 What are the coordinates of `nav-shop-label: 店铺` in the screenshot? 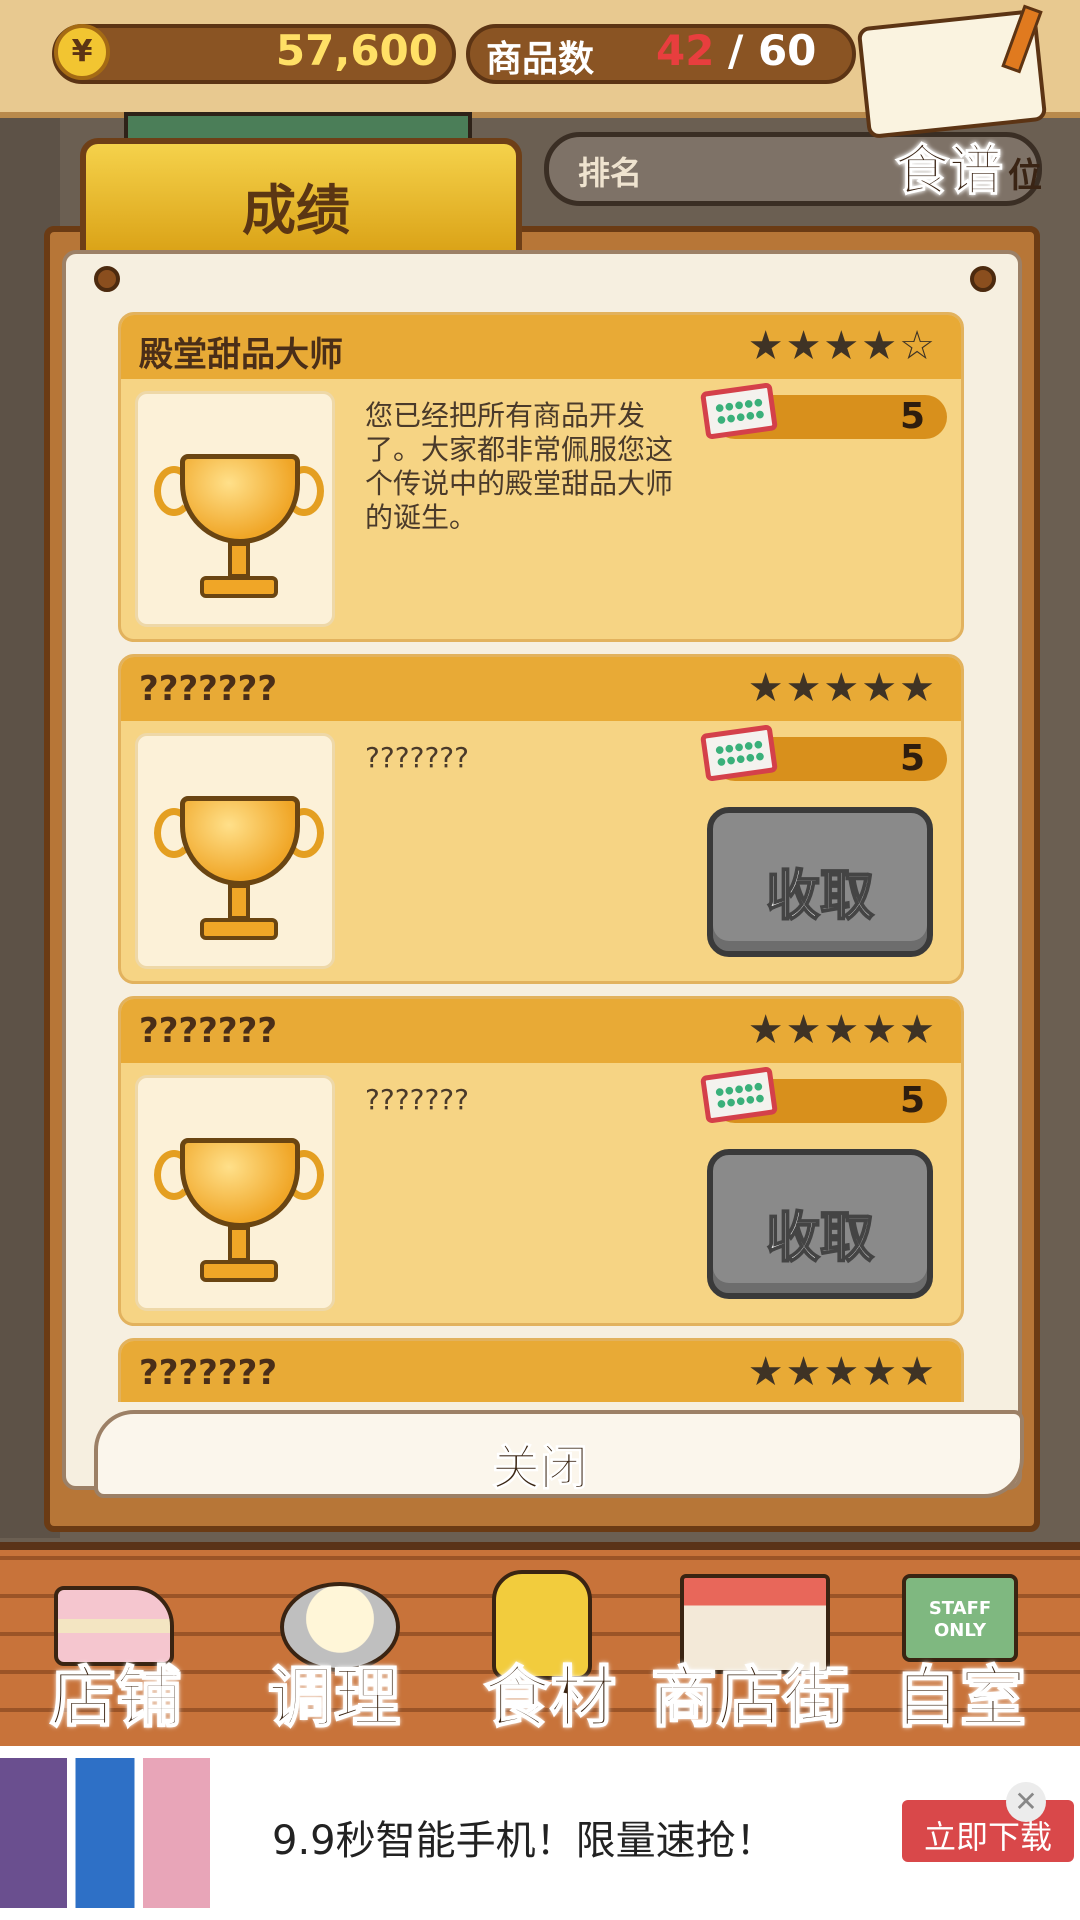 It's located at (116, 1697).